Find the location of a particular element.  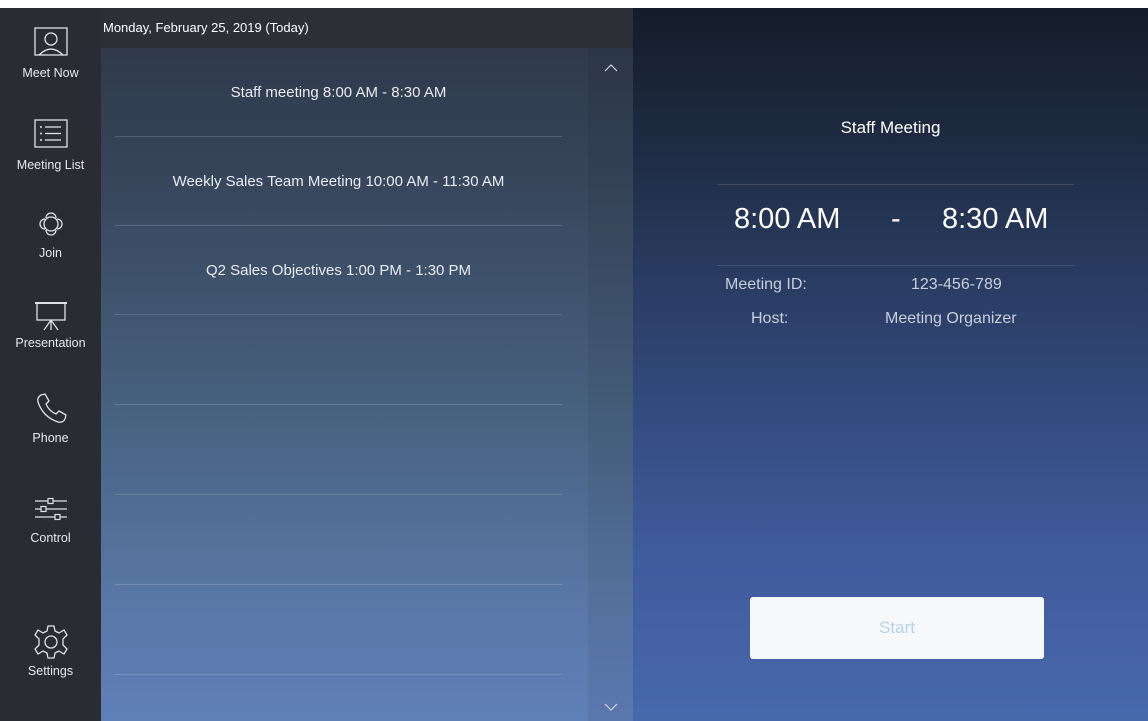

chevron-down-icon is located at coordinates (610, 707).